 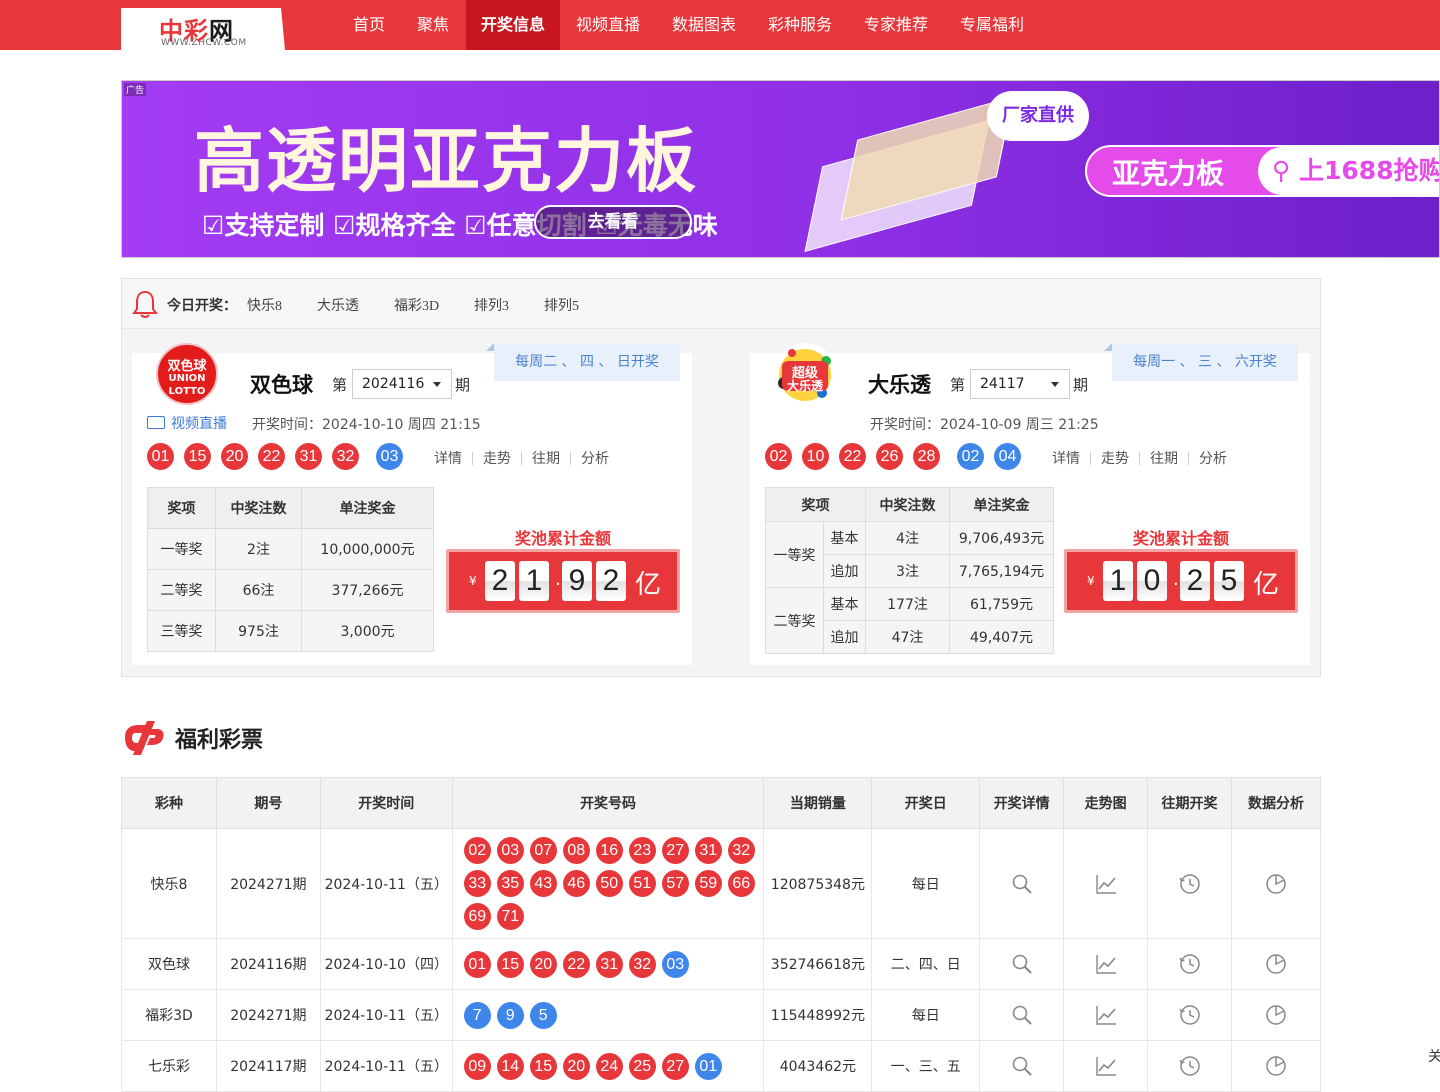 I want to click on nav-item: 聚焦, so click(x=433, y=25).